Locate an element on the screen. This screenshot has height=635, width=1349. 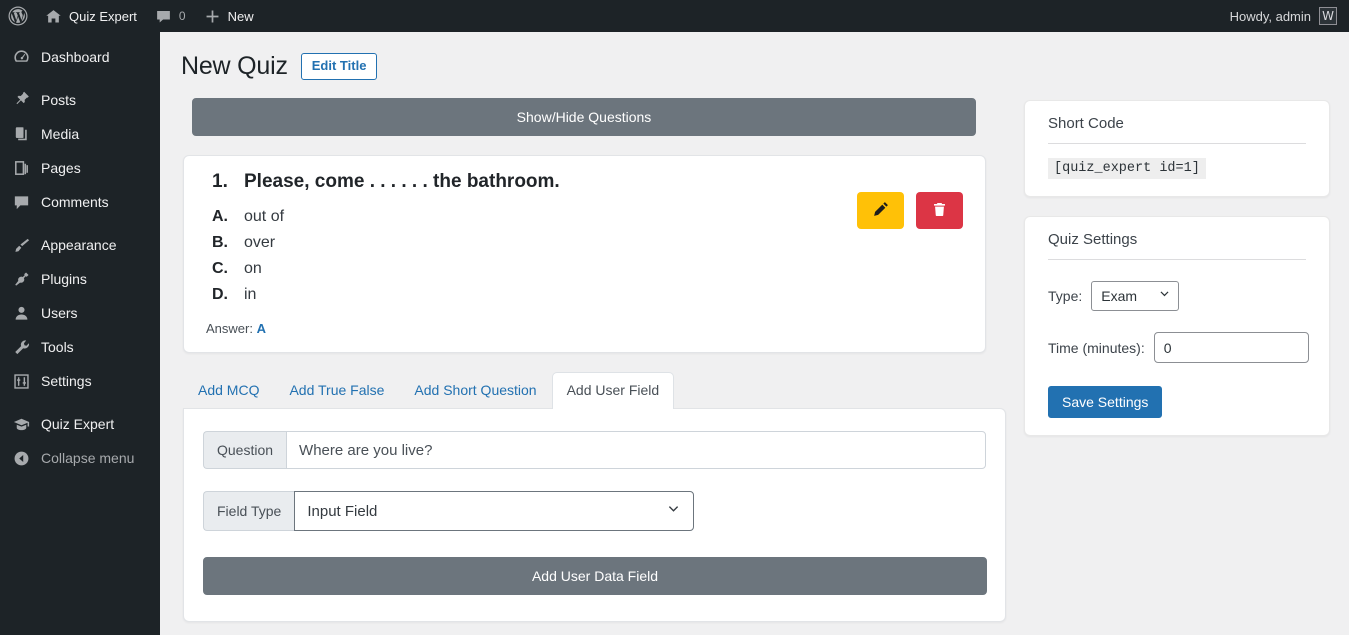
site-name-label: Quiz Expert is located at coordinates (103, 16).